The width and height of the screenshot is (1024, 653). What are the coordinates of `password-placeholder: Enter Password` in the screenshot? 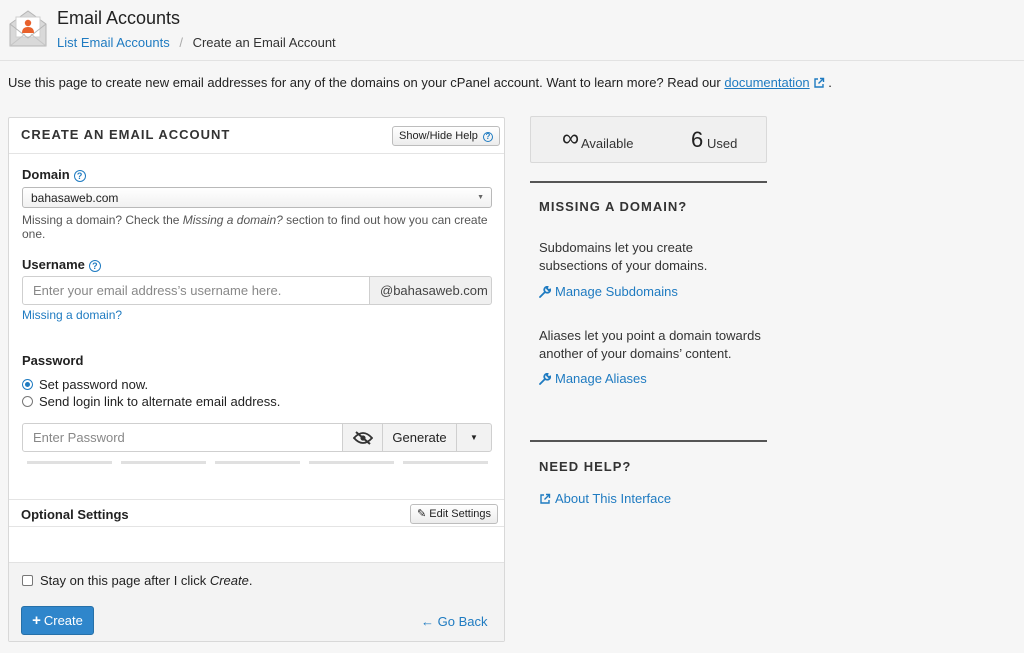 It's located at (79, 437).